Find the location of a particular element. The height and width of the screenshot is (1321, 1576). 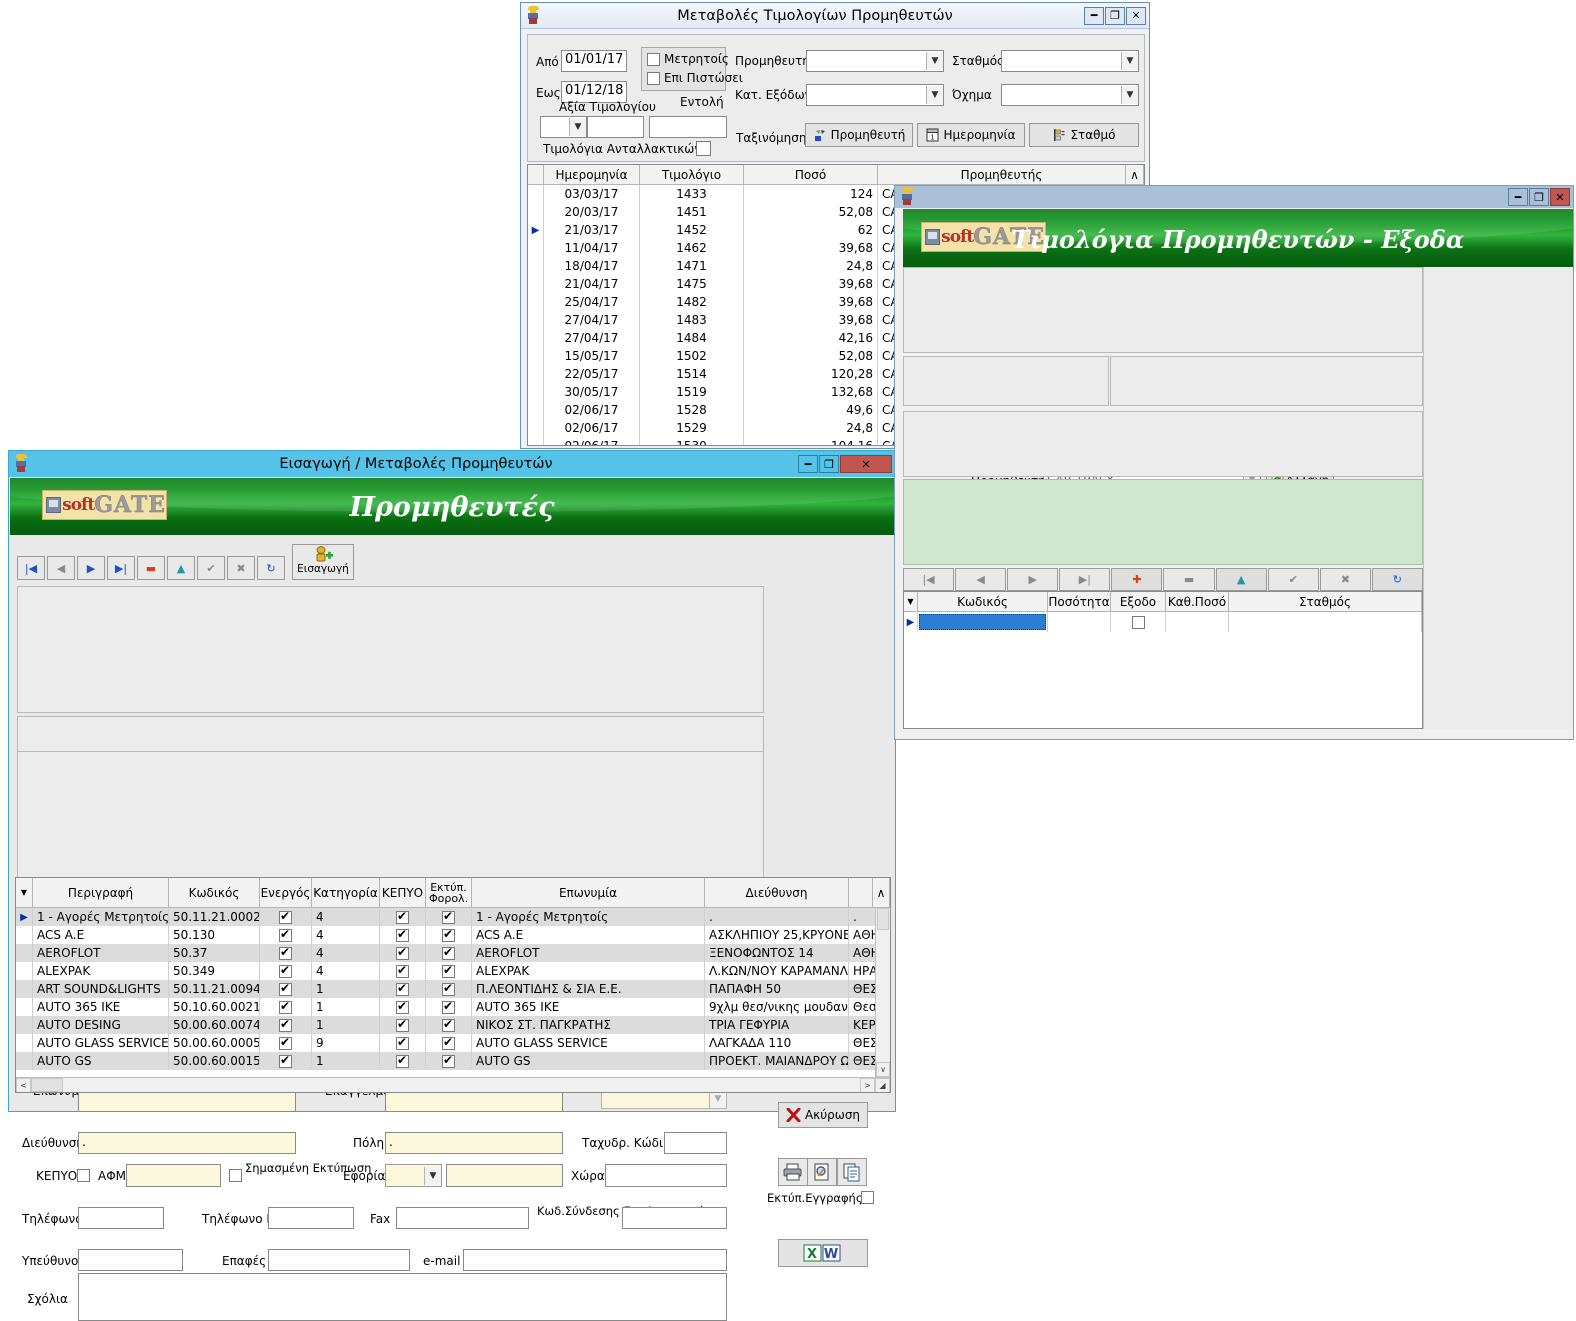

print-button is located at coordinates (793, 1172).